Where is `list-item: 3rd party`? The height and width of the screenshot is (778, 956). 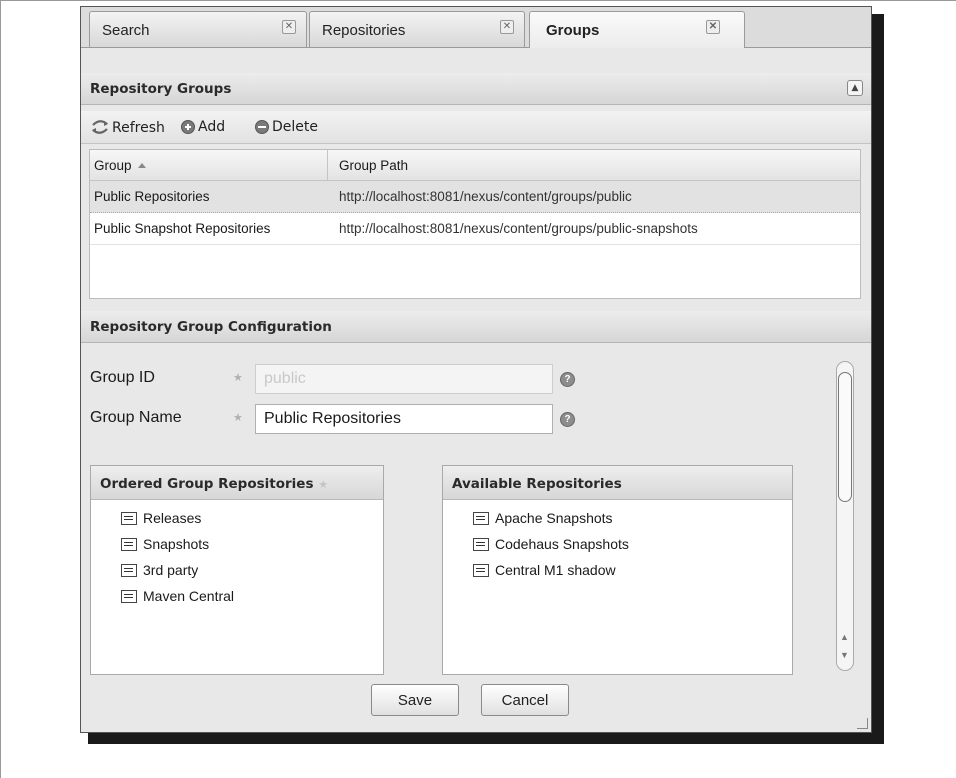 list-item: 3rd party is located at coordinates (159, 570).